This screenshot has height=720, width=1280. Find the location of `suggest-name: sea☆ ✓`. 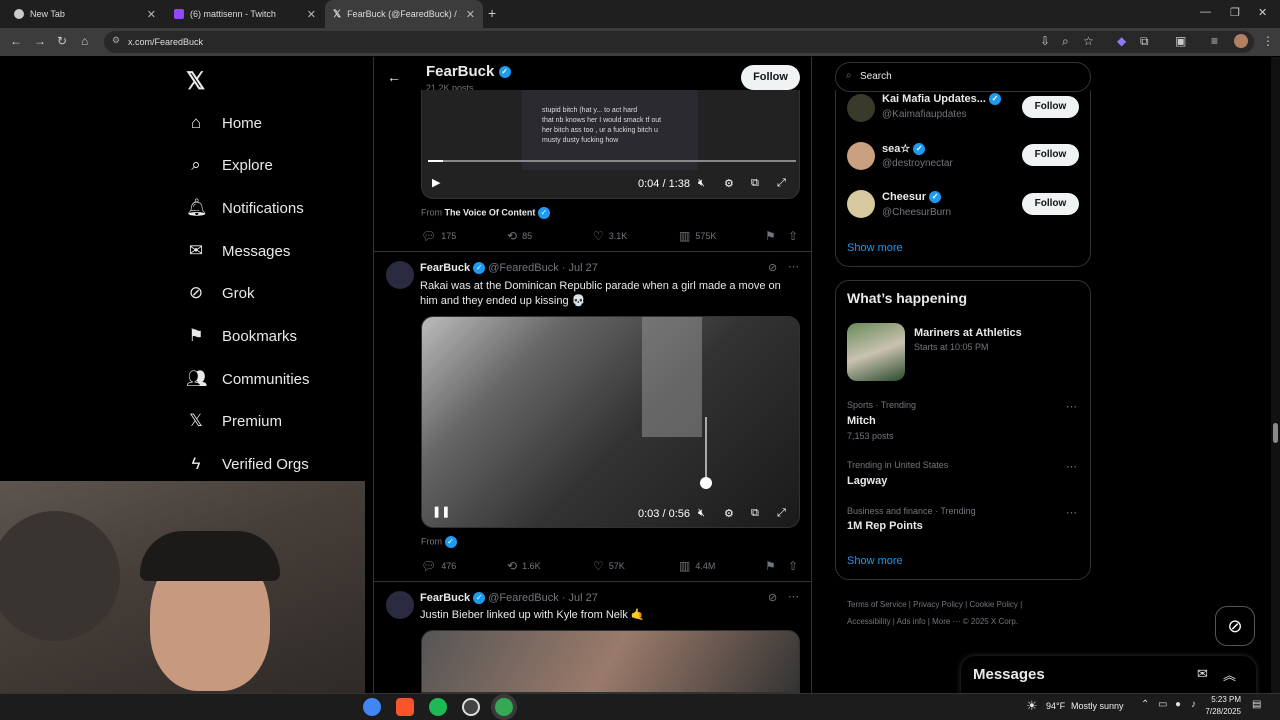

suggest-name: sea☆ ✓ is located at coordinates (904, 149).